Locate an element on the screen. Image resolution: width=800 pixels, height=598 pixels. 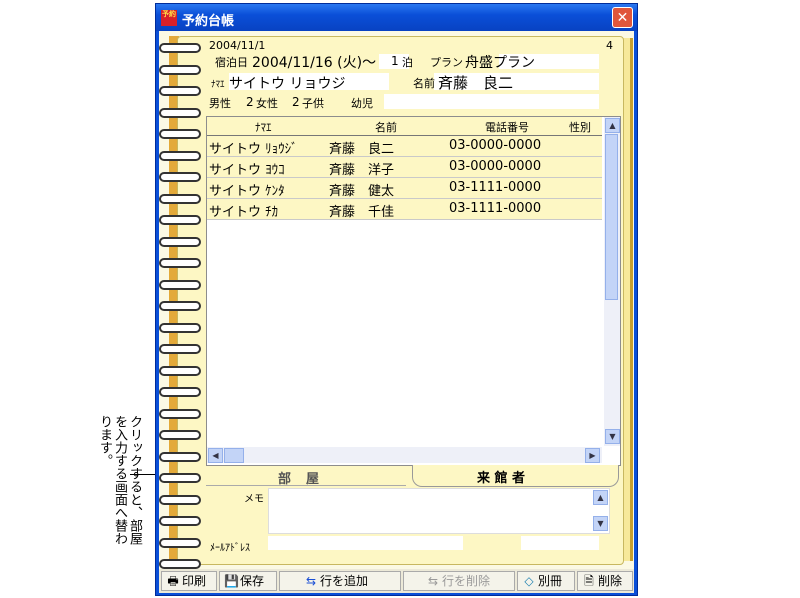
toolbar: 🖶 印刷 💾保存 ⇆ 行を追加 ⇆ 行を削除 ◇ 別冊 🗎 削除 is located at coordinates (396, 581).